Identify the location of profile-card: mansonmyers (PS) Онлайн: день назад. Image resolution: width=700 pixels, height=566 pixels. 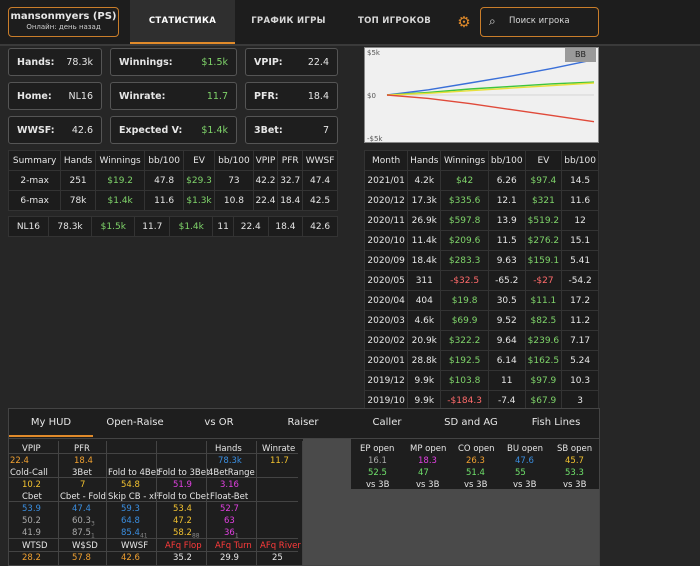
(63, 22).